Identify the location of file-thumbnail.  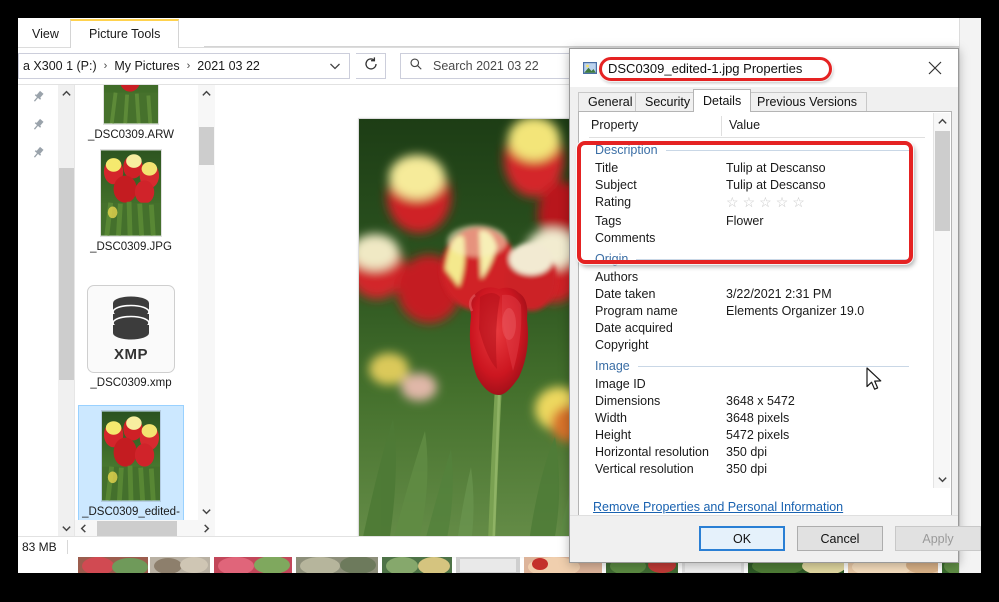
(131, 105).